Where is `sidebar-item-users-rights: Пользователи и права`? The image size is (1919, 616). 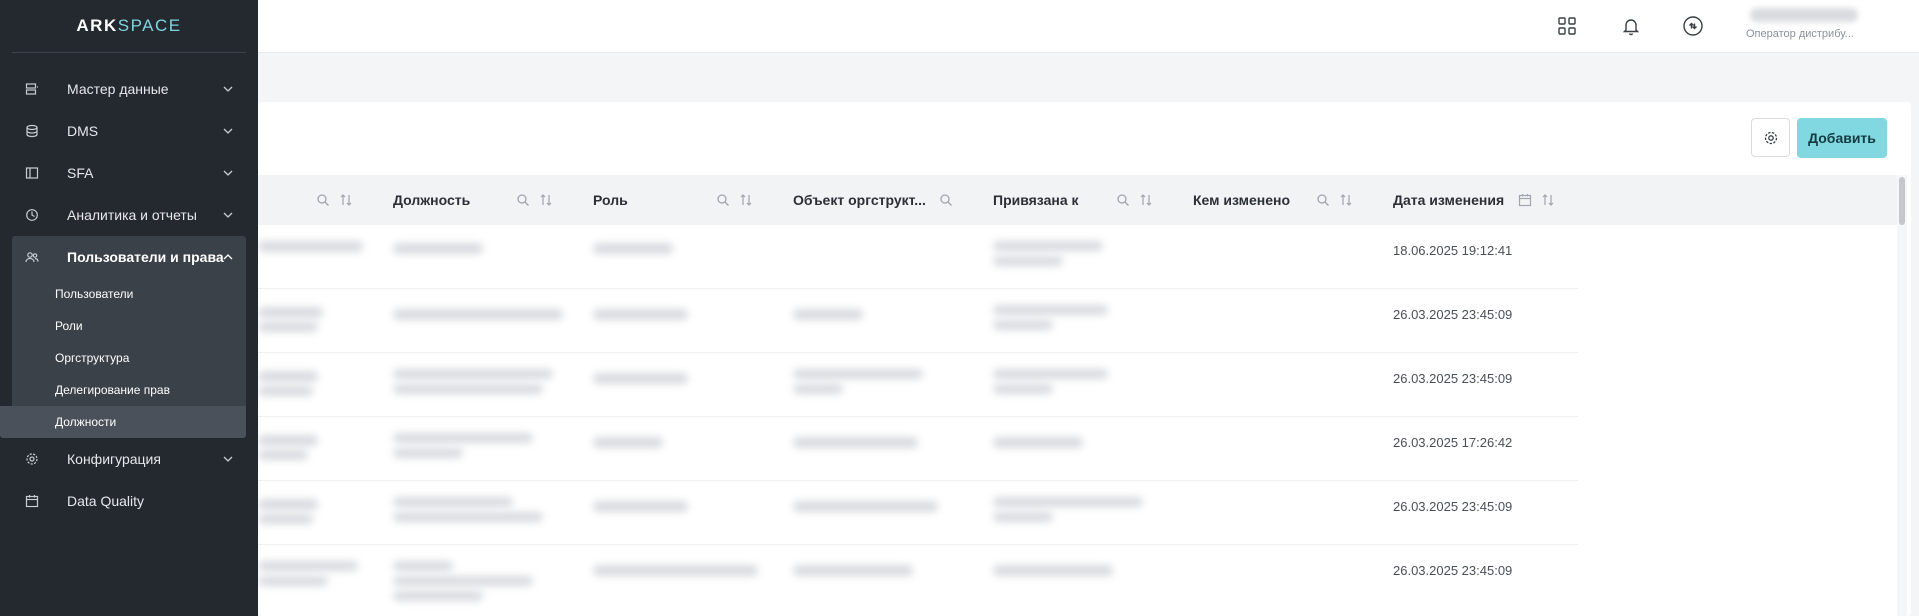
sidebar-item-users-rights: Пользователи и права is located at coordinates (129, 257).